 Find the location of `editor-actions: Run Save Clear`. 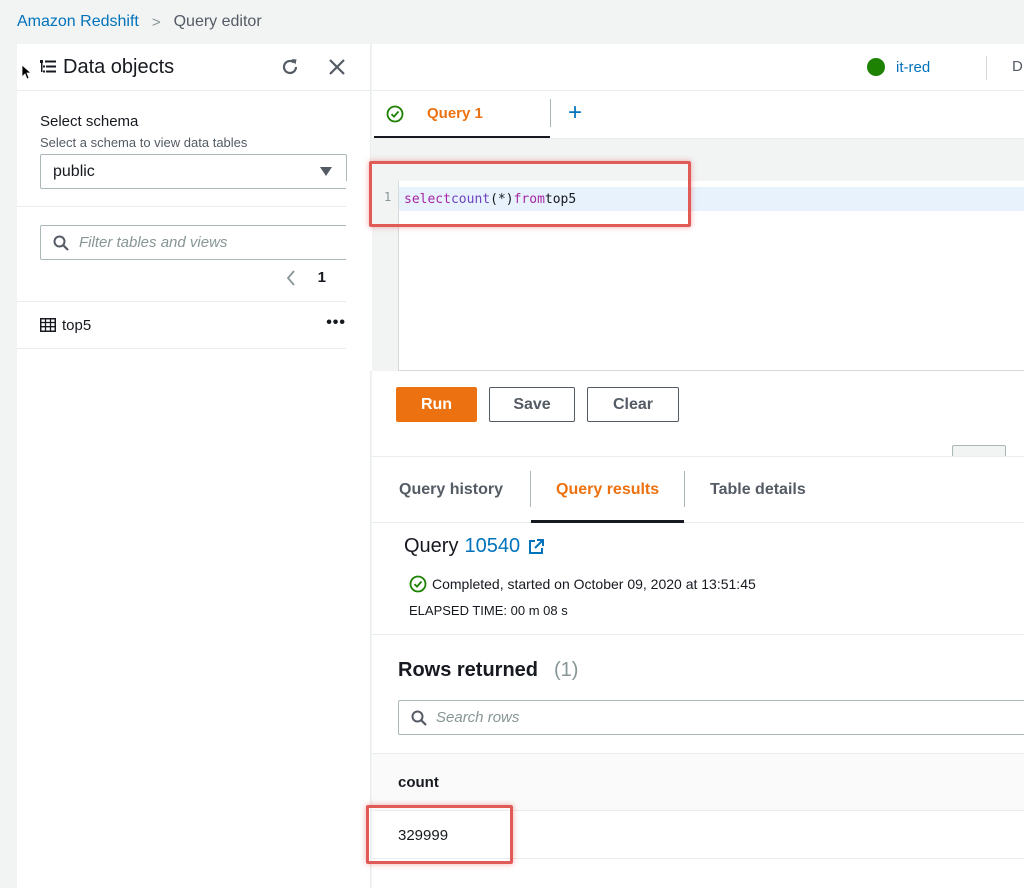

editor-actions: Run Save Clear is located at coordinates (537, 404).